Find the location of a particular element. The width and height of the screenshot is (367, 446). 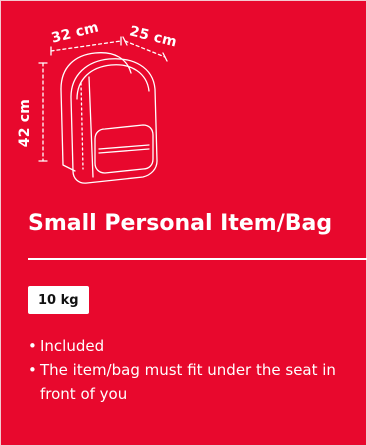

weight-badge: 10 kg is located at coordinates (58, 300).